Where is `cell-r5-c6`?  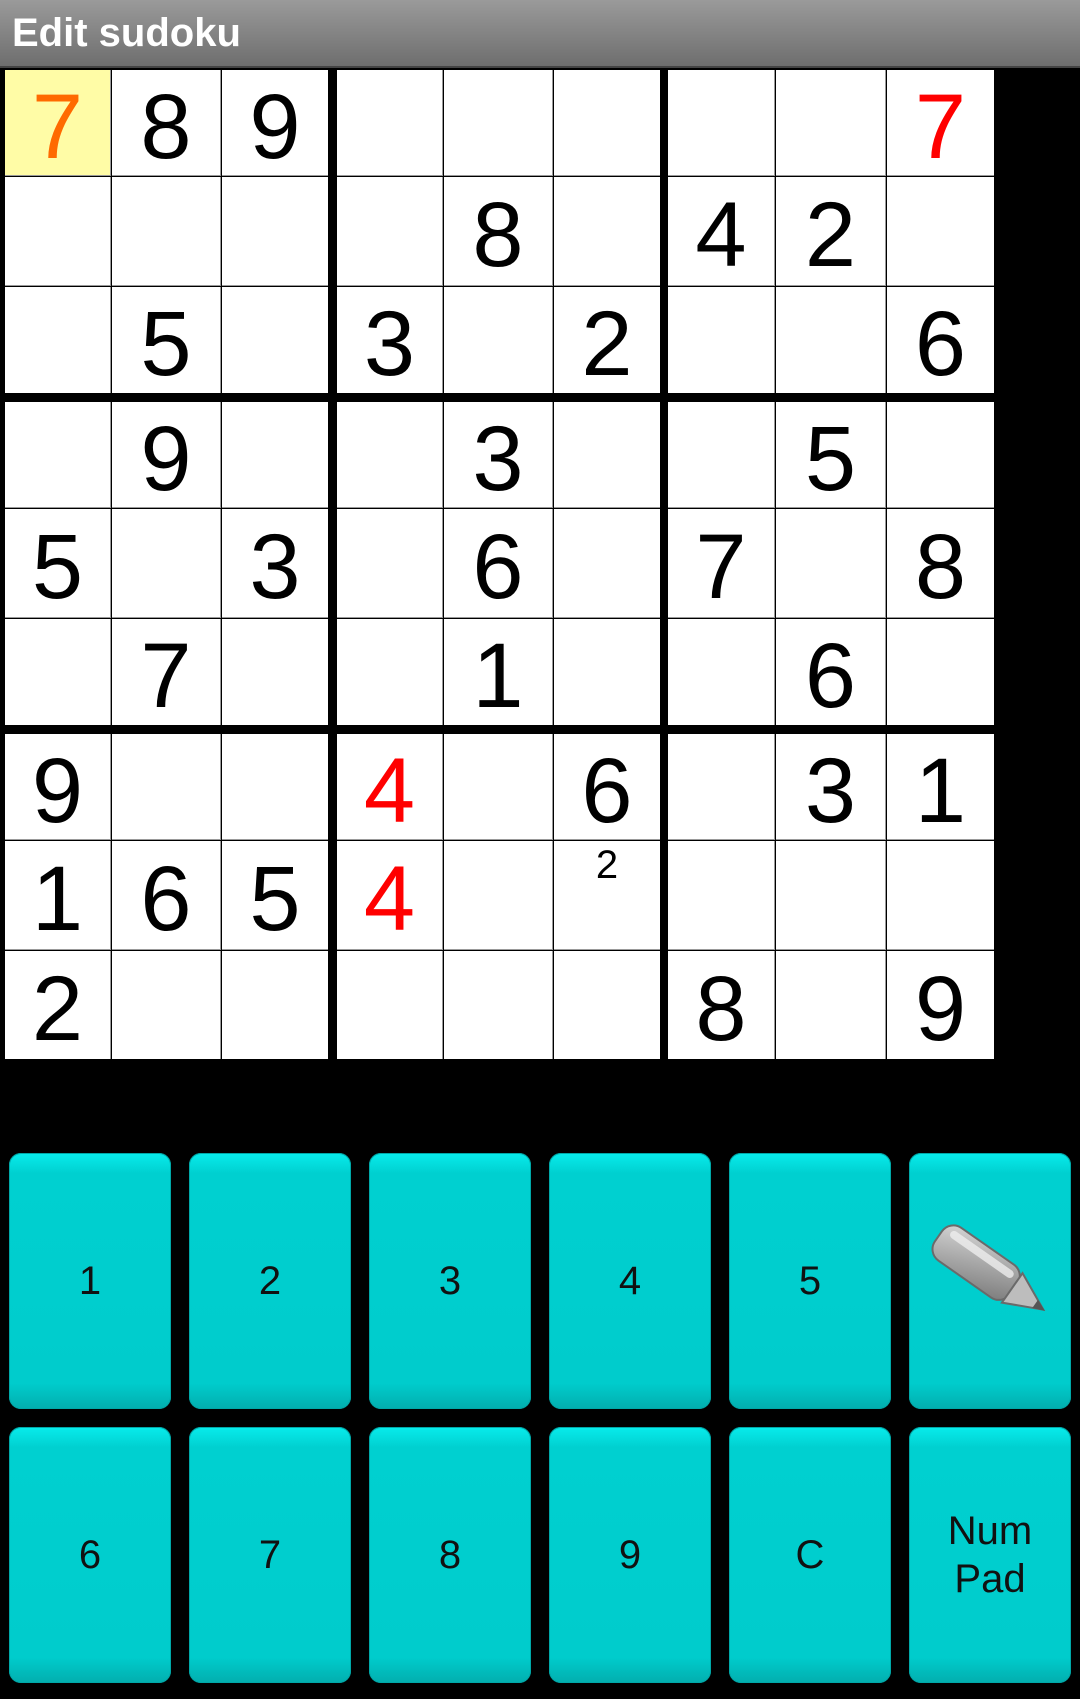 cell-r5-c6 is located at coordinates (607, 563).